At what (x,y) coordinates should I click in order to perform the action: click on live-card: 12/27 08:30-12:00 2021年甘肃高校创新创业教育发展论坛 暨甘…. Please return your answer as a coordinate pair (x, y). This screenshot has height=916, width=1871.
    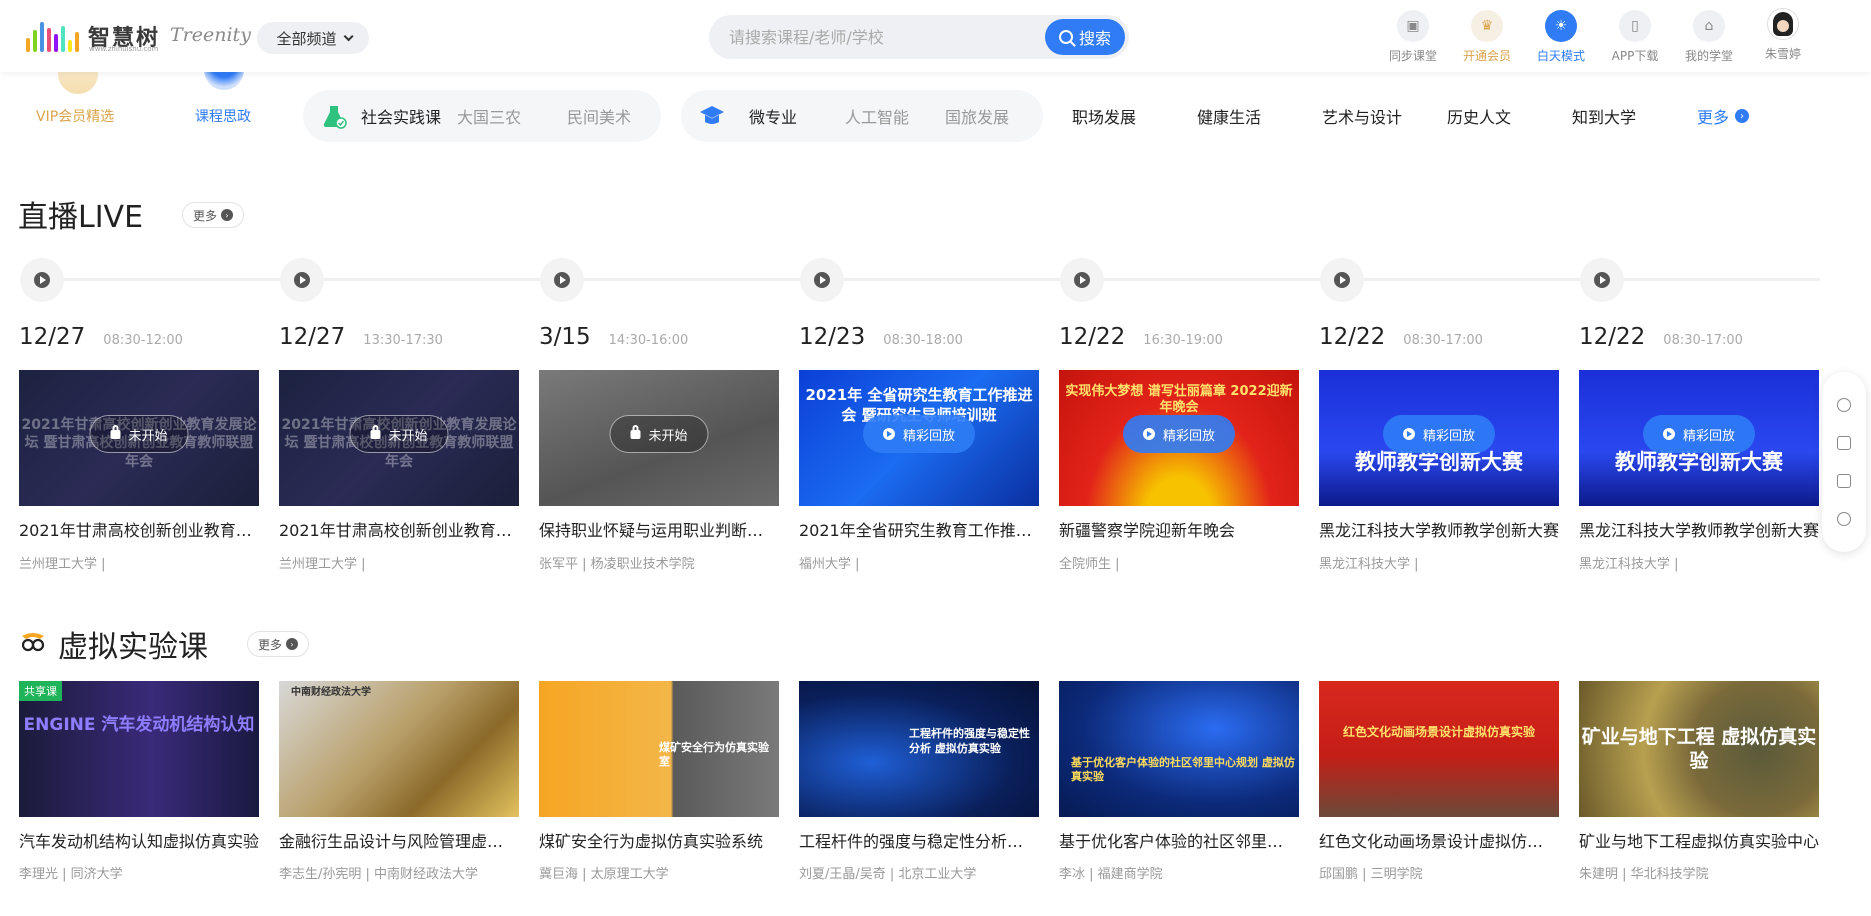
    Looking at the image, I should click on (139, 448).